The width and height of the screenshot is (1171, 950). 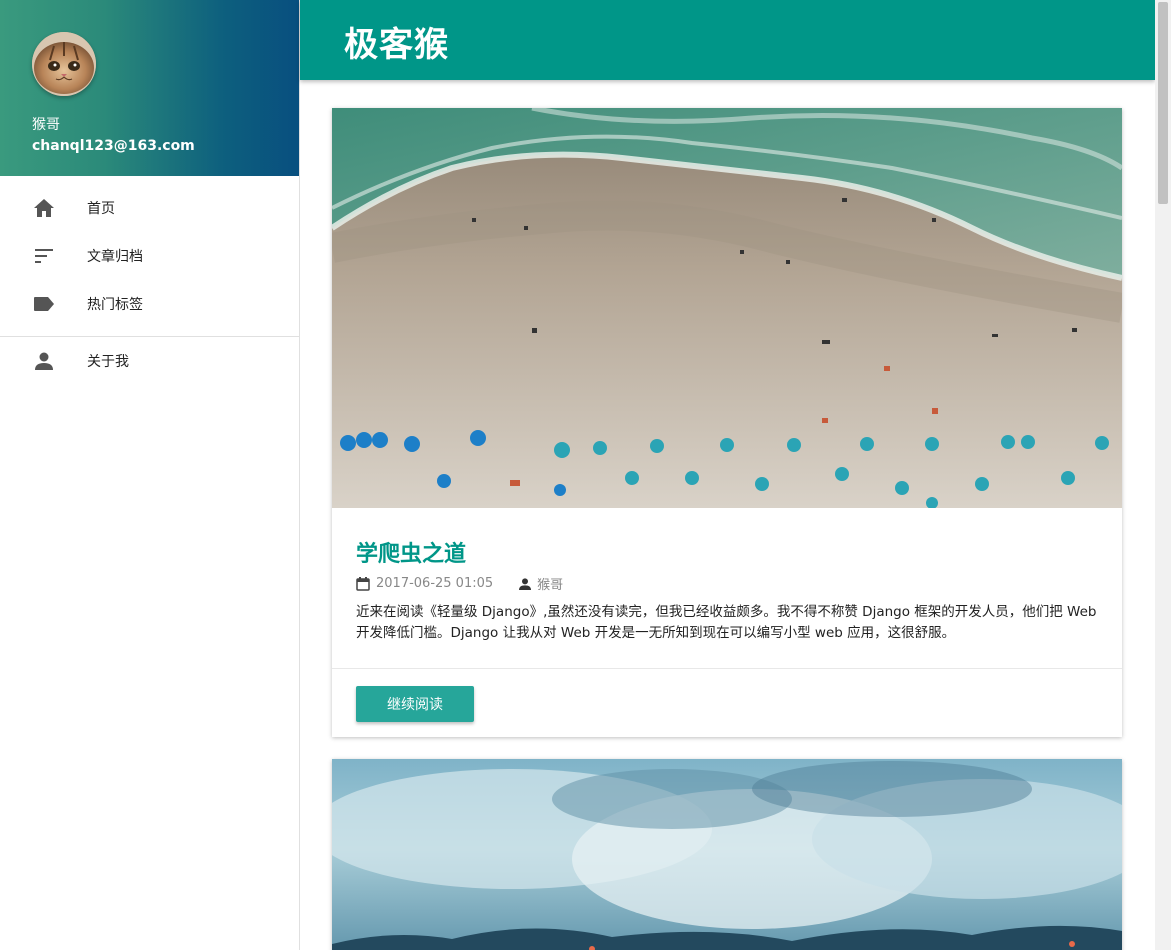 I want to click on post-meta: 2017-06-25 01:05 猴哥, so click(x=459, y=583).